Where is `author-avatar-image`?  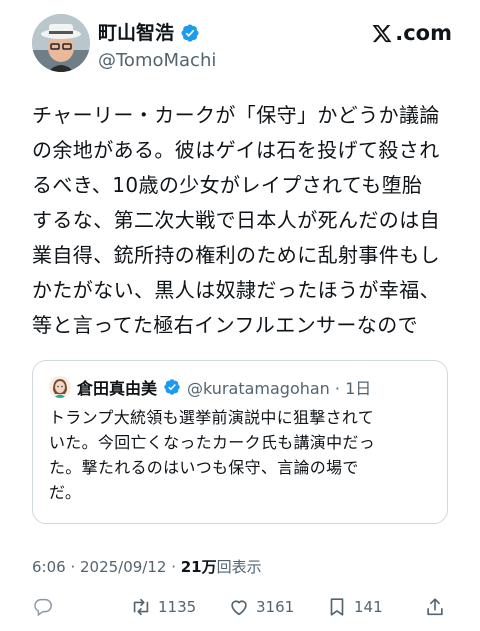 author-avatar-image is located at coordinates (61, 43).